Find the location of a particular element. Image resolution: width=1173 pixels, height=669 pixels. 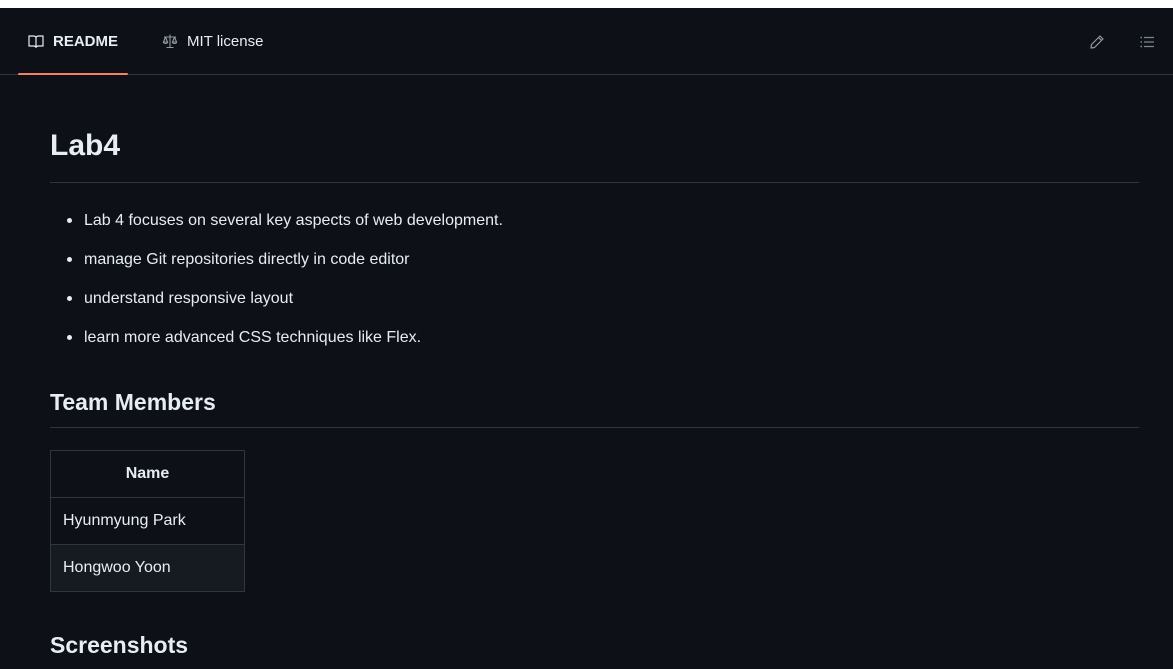

table-row: Hongwoo Yoon is located at coordinates (147, 568).